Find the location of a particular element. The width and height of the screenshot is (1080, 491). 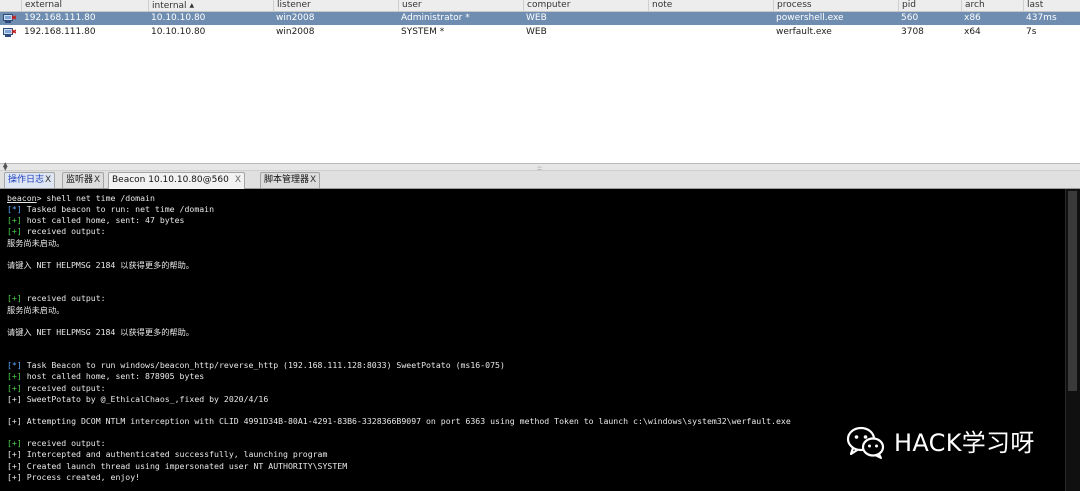

cell-pid: 3708 is located at coordinates (912, 32).